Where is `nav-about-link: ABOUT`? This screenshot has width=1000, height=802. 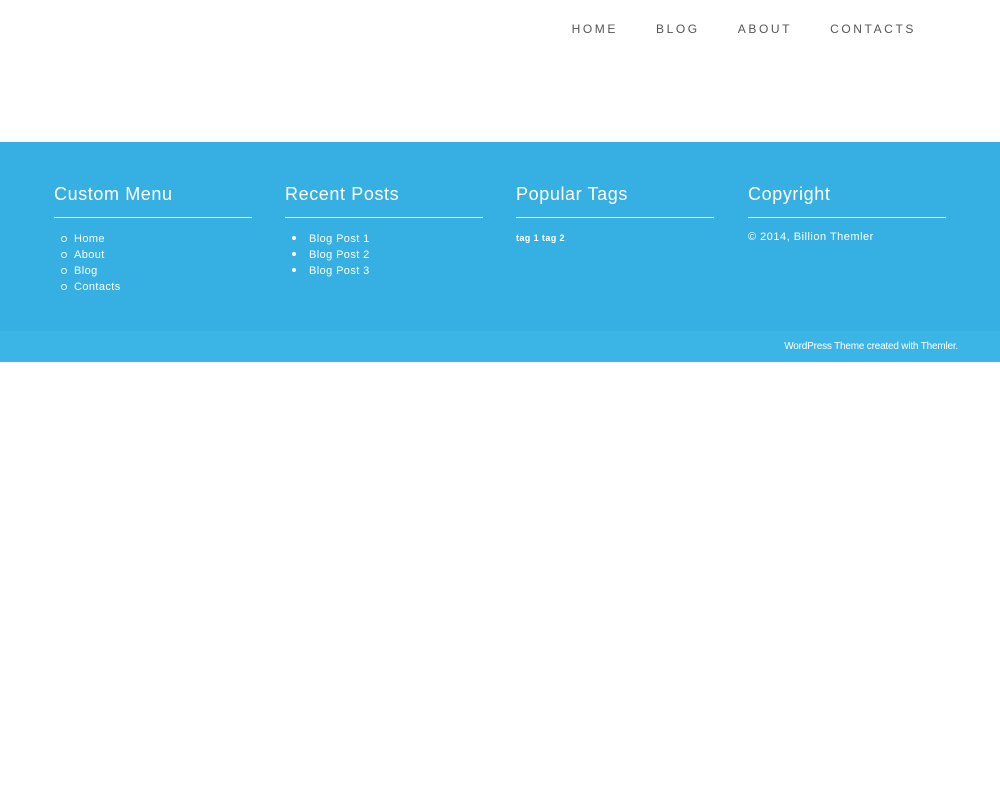 nav-about-link: ABOUT is located at coordinates (765, 29).